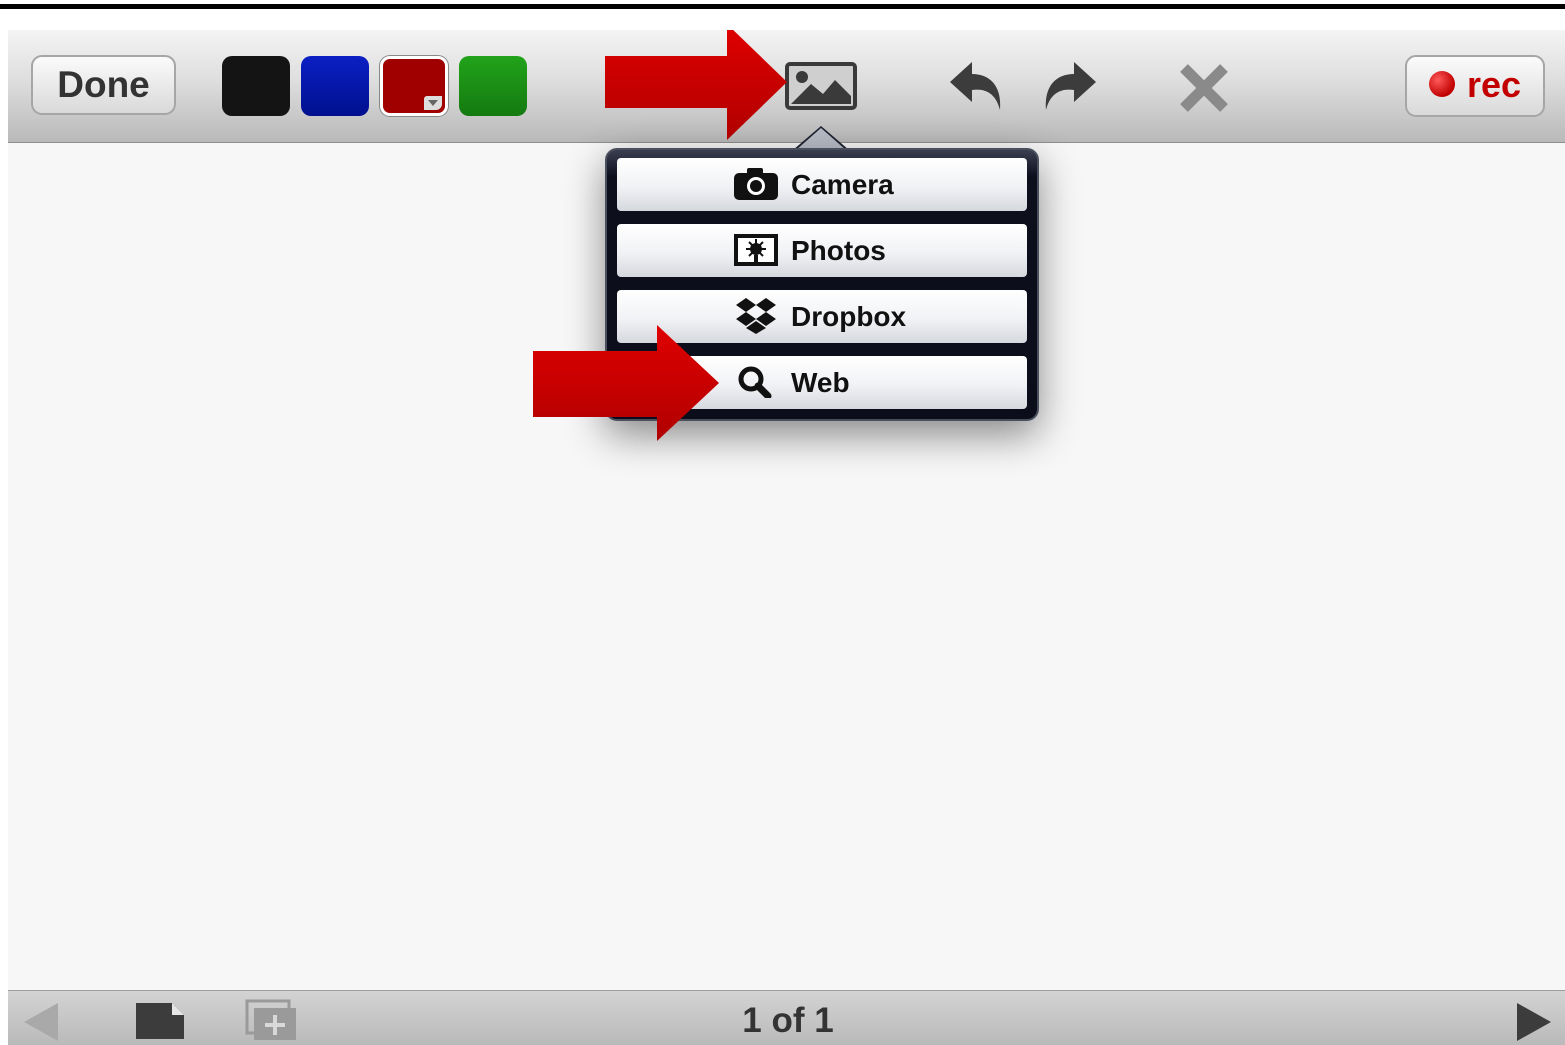 This screenshot has width=1565, height=1045. I want to click on add-page-icon, so click(272, 1021).